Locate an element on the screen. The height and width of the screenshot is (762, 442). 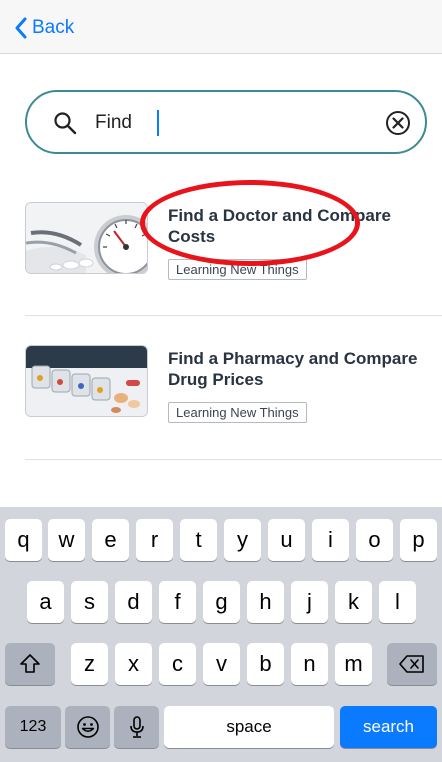
key-m: m is located at coordinates (353, 664).